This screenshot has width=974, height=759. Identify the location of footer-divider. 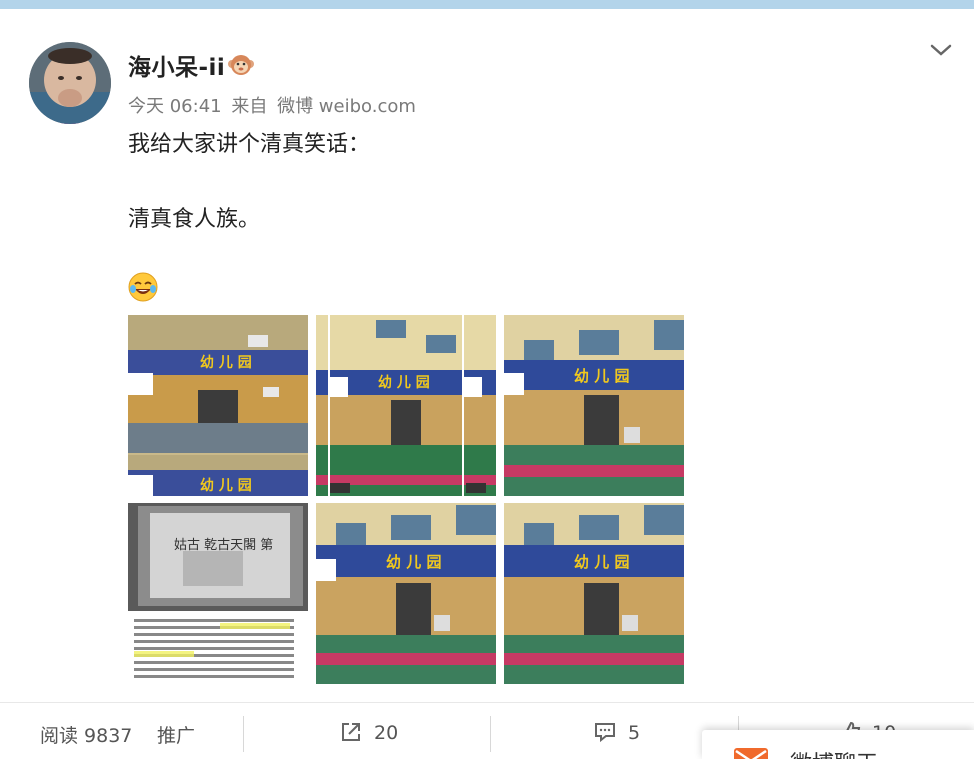
(487, 702).